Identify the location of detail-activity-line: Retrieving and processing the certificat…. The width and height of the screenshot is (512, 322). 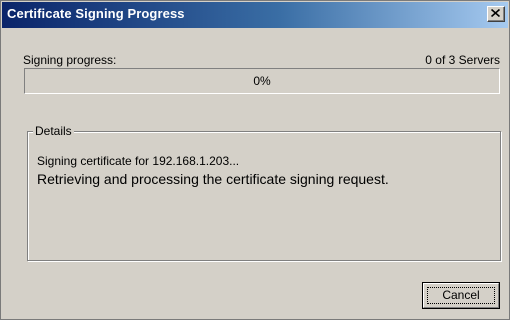
(213, 179).